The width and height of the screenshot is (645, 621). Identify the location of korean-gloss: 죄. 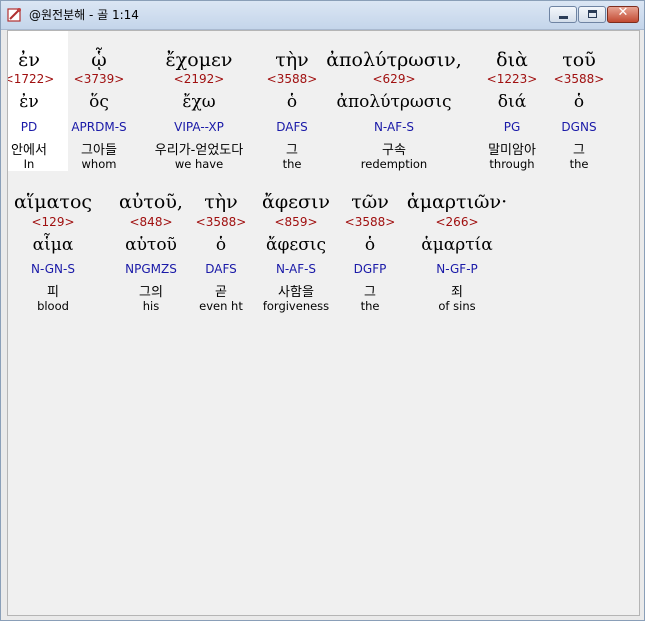
(457, 292).